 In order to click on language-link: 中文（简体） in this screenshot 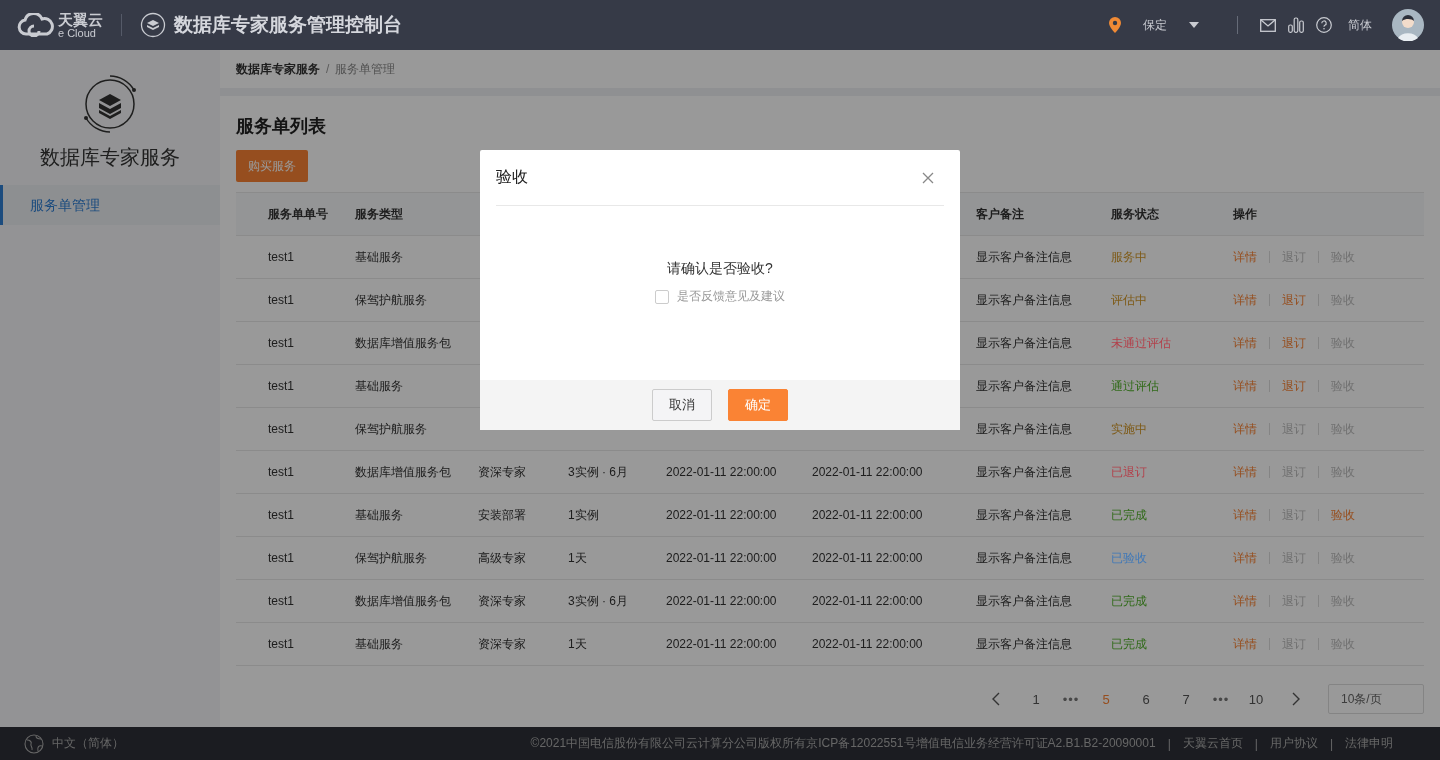, I will do `click(88, 743)`.